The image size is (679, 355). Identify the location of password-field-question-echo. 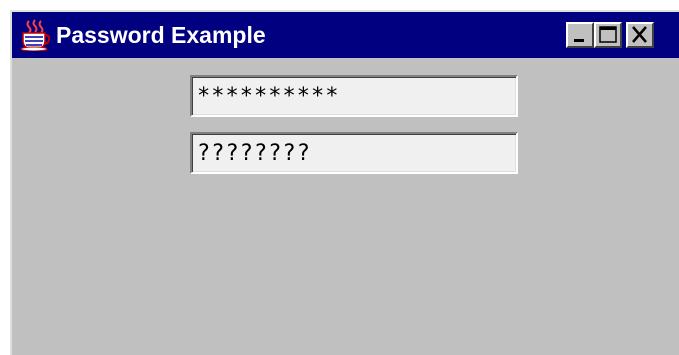
(354, 153).